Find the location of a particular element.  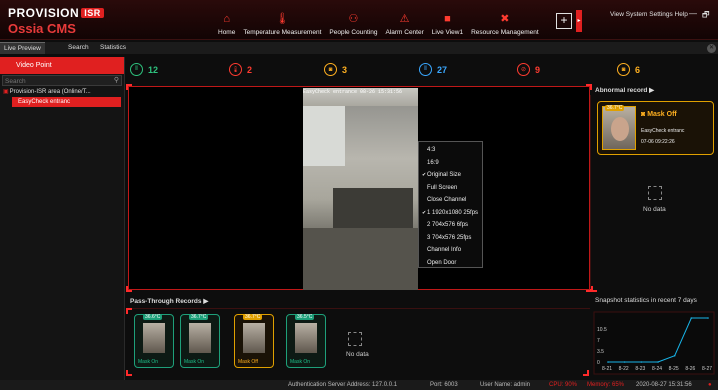

nav-item-people-counting: ⚇ People Counting is located at coordinates (353, 21).